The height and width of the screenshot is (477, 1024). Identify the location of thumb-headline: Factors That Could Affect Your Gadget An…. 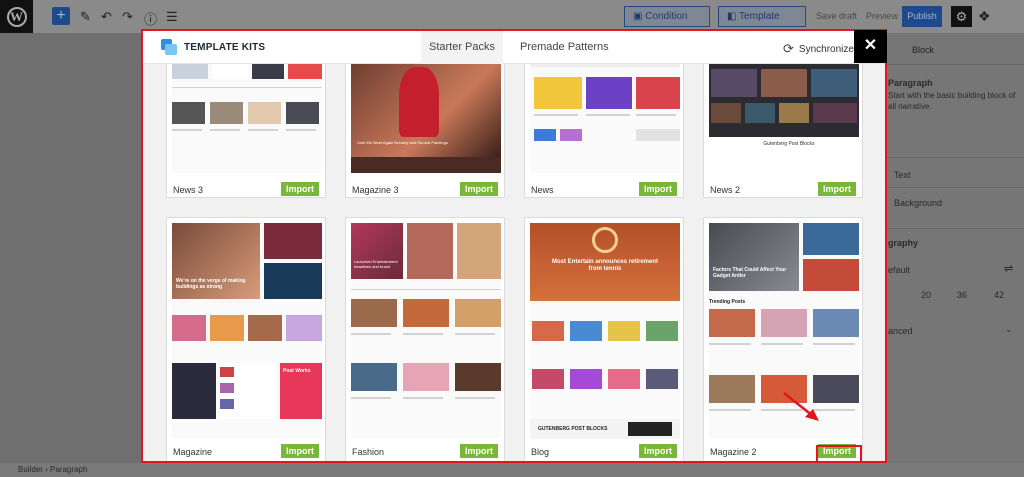
(750, 273).